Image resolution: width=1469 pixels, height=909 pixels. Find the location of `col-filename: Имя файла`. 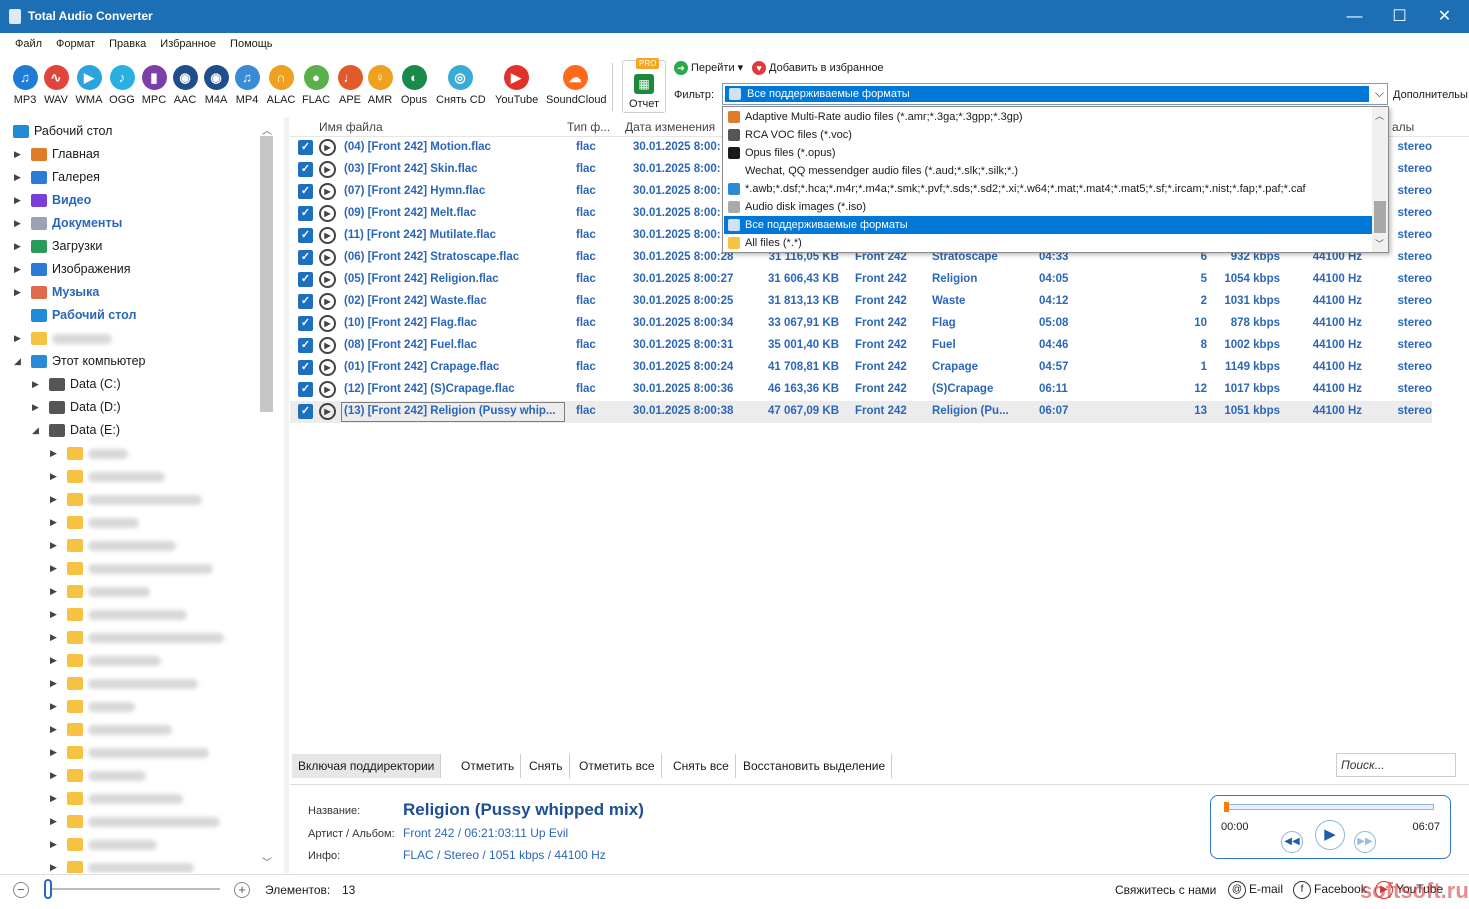

col-filename: Имя файла is located at coordinates (351, 127).